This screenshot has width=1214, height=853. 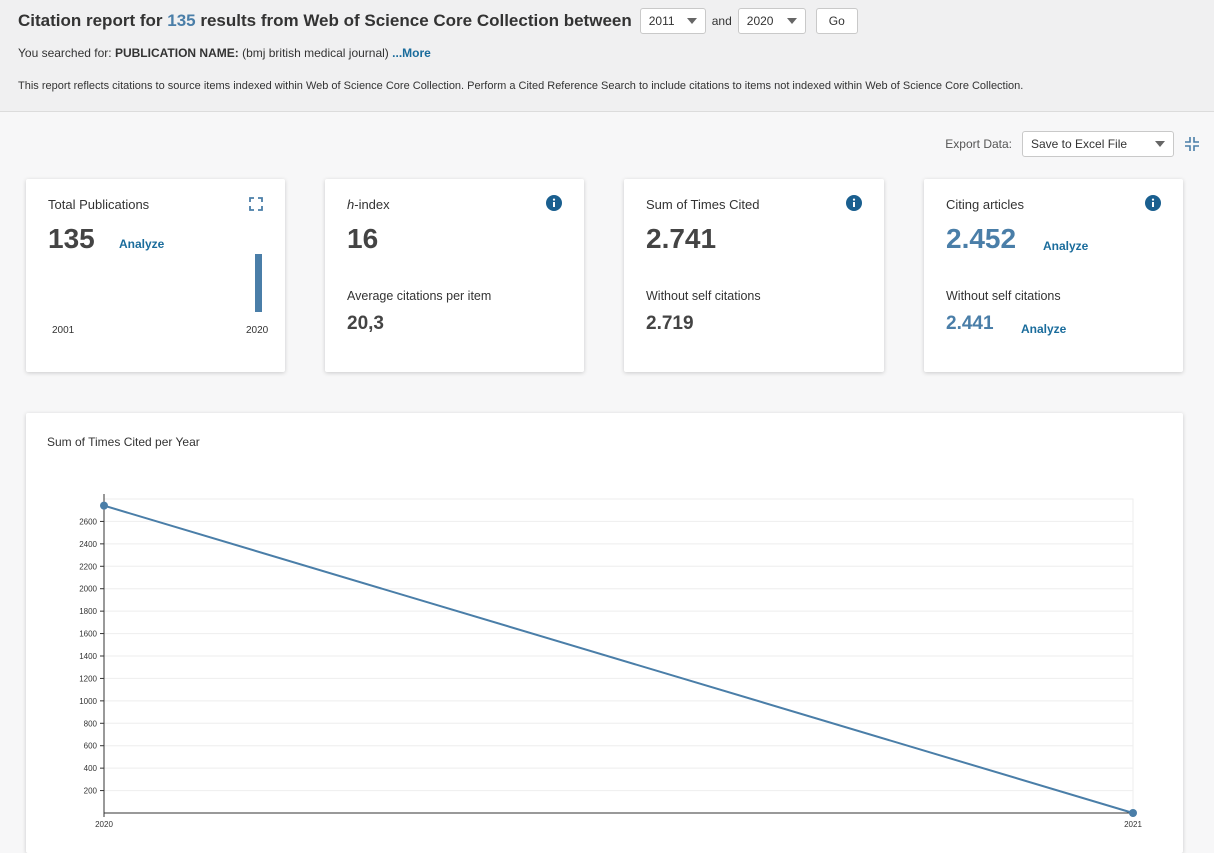 I want to click on y-tick-label: 400, so click(x=91, y=768).